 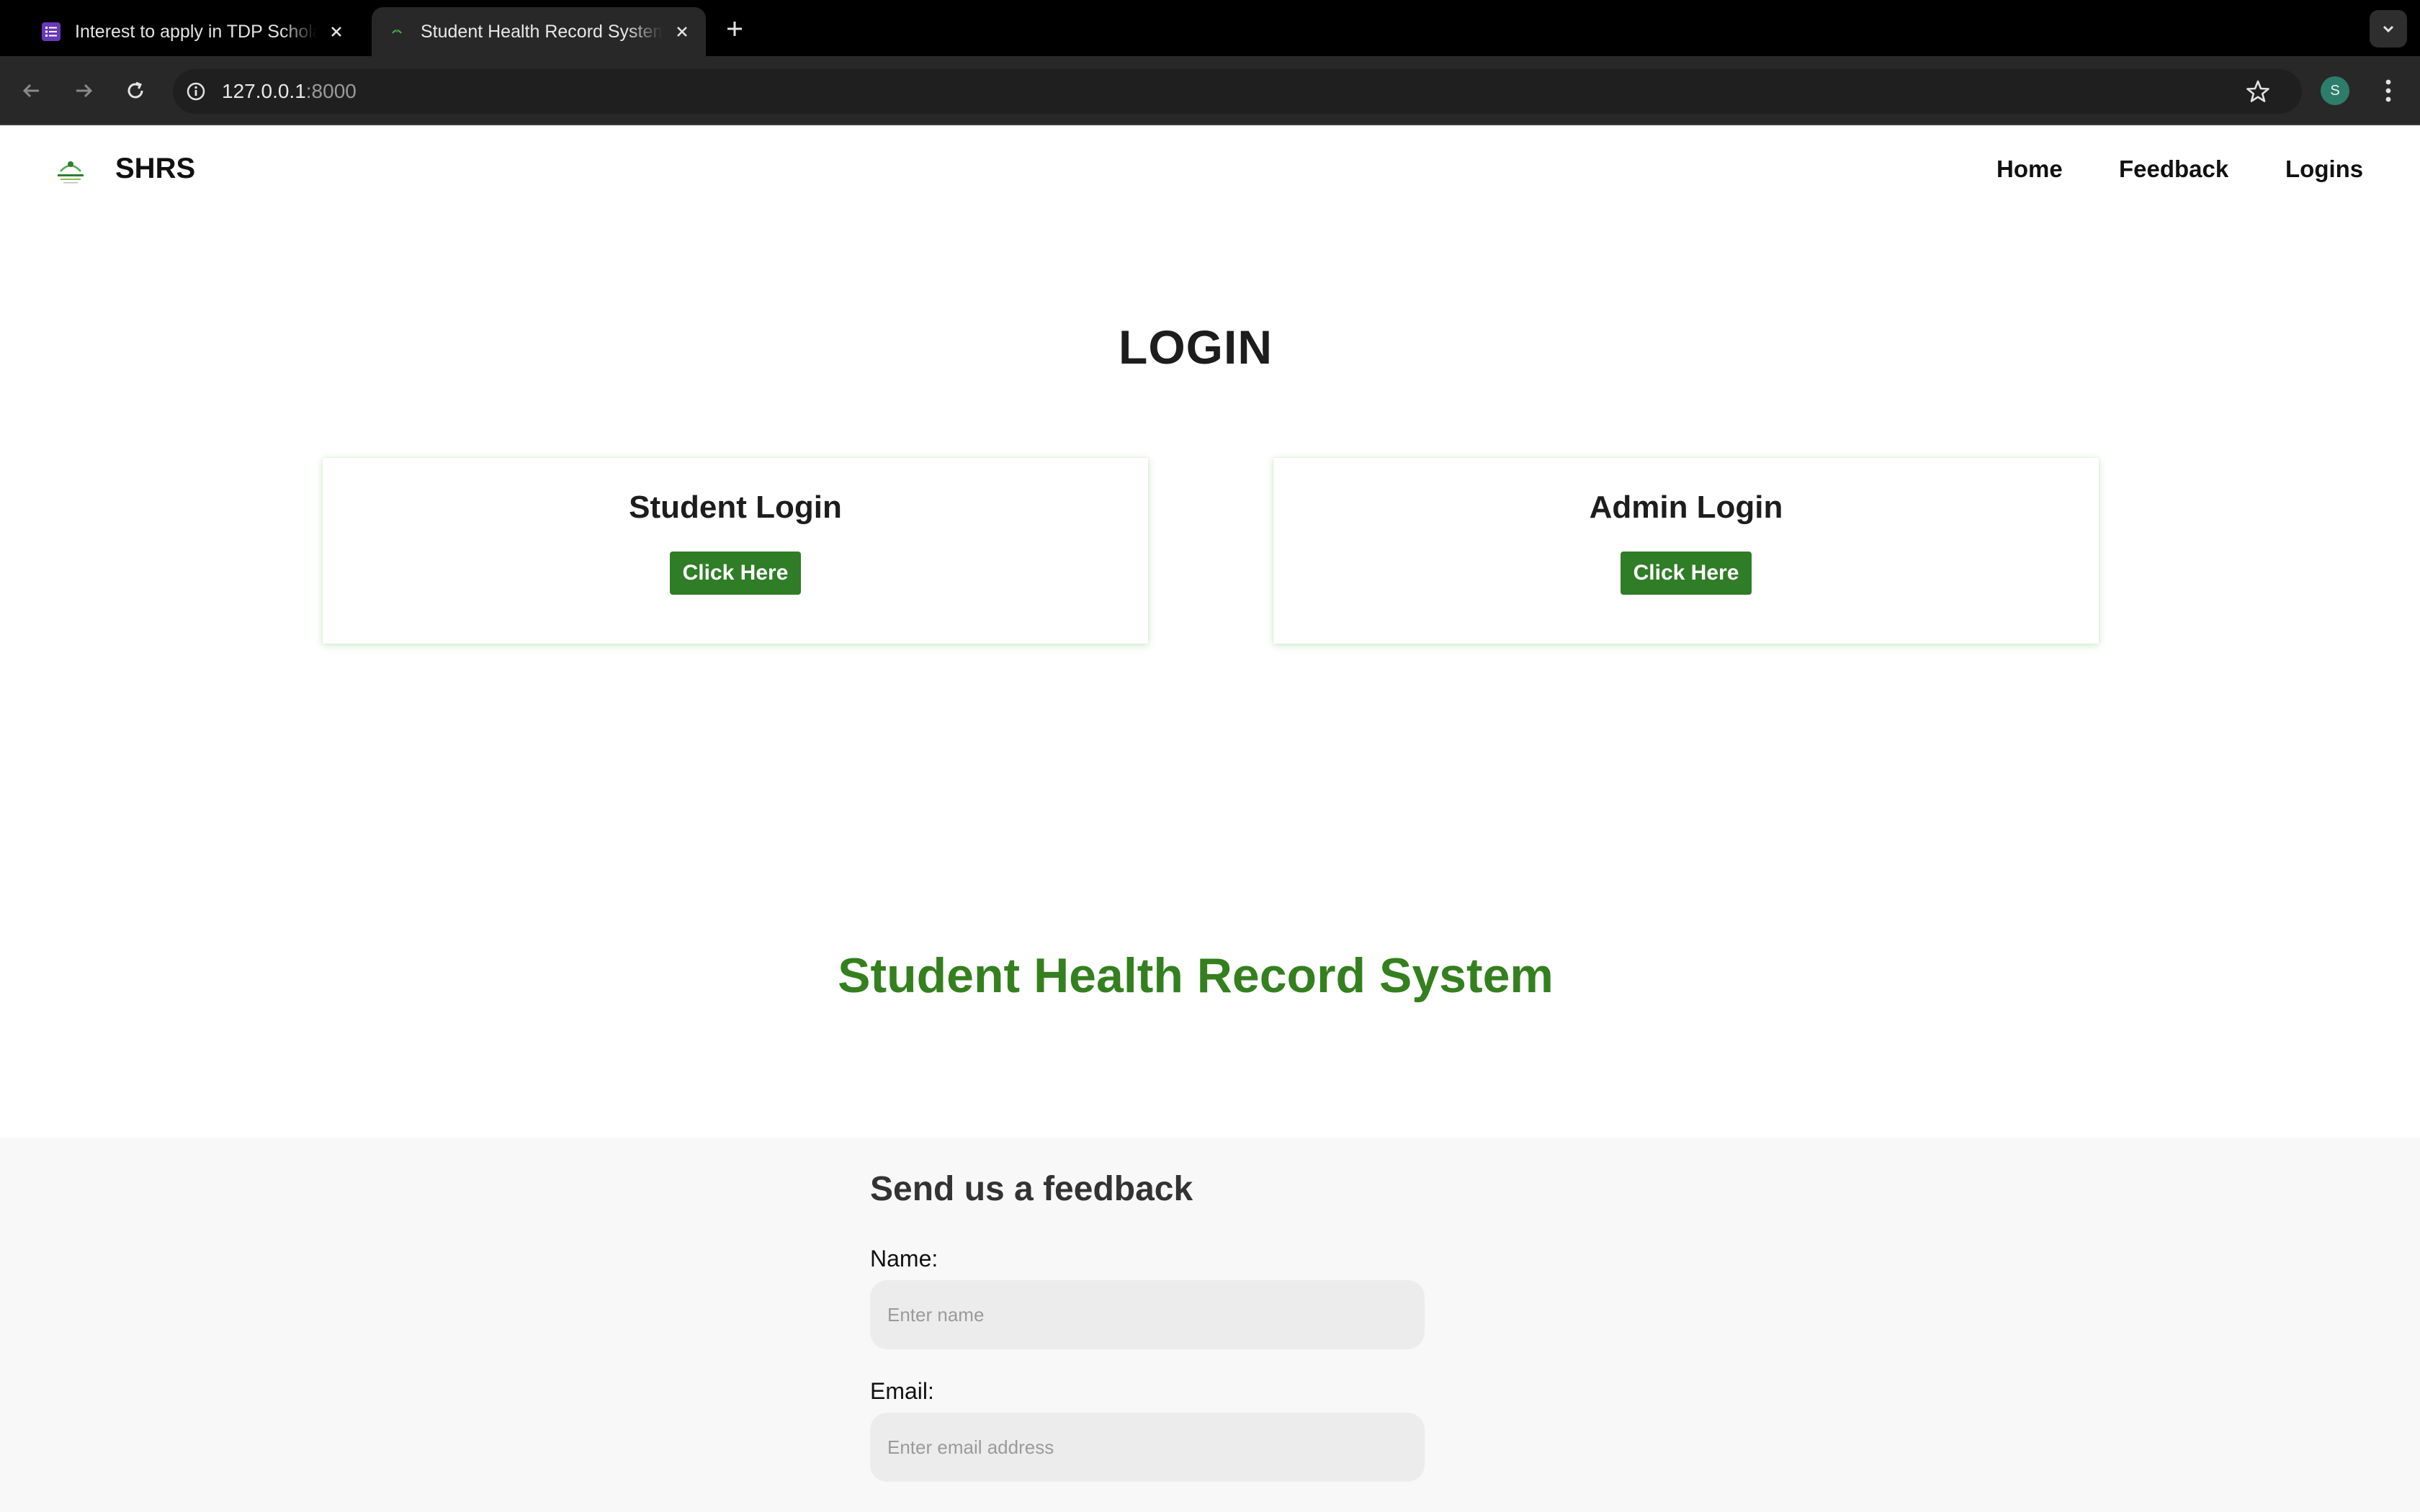 I want to click on student-login-button: Click Here, so click(x=735, y=573).